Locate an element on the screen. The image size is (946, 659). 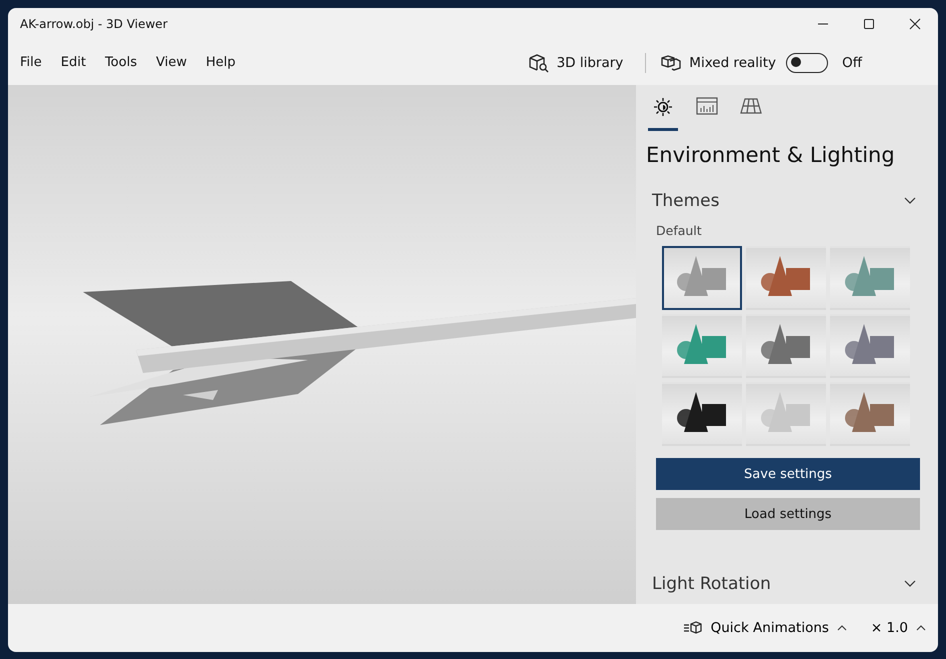
panel-title: Environment & Lighting is located at coordinates (771, 155).